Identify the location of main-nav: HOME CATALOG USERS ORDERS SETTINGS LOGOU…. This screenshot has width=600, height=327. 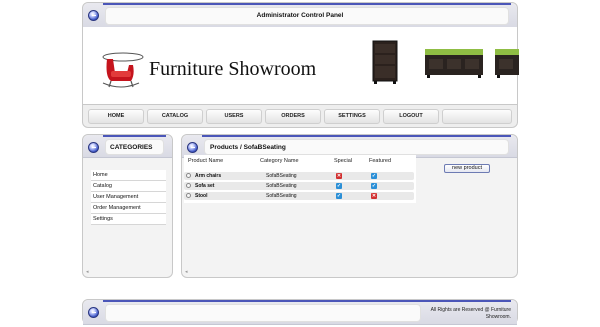
(300, 116).